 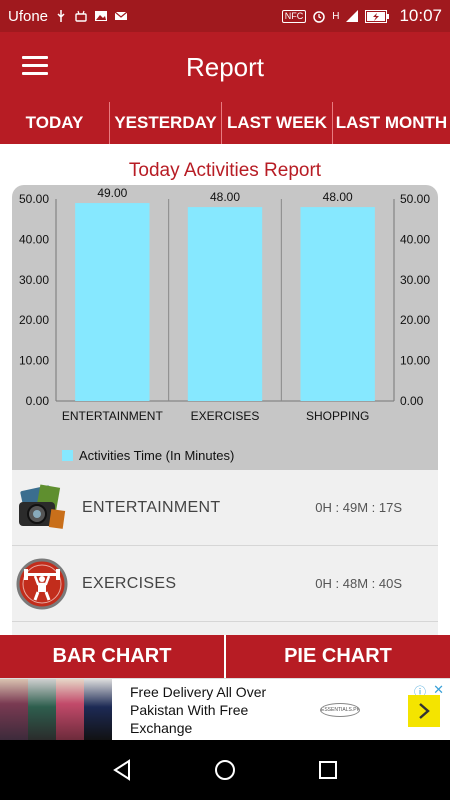 I want to click on app-bar: Report, so click(x=225, y=67).